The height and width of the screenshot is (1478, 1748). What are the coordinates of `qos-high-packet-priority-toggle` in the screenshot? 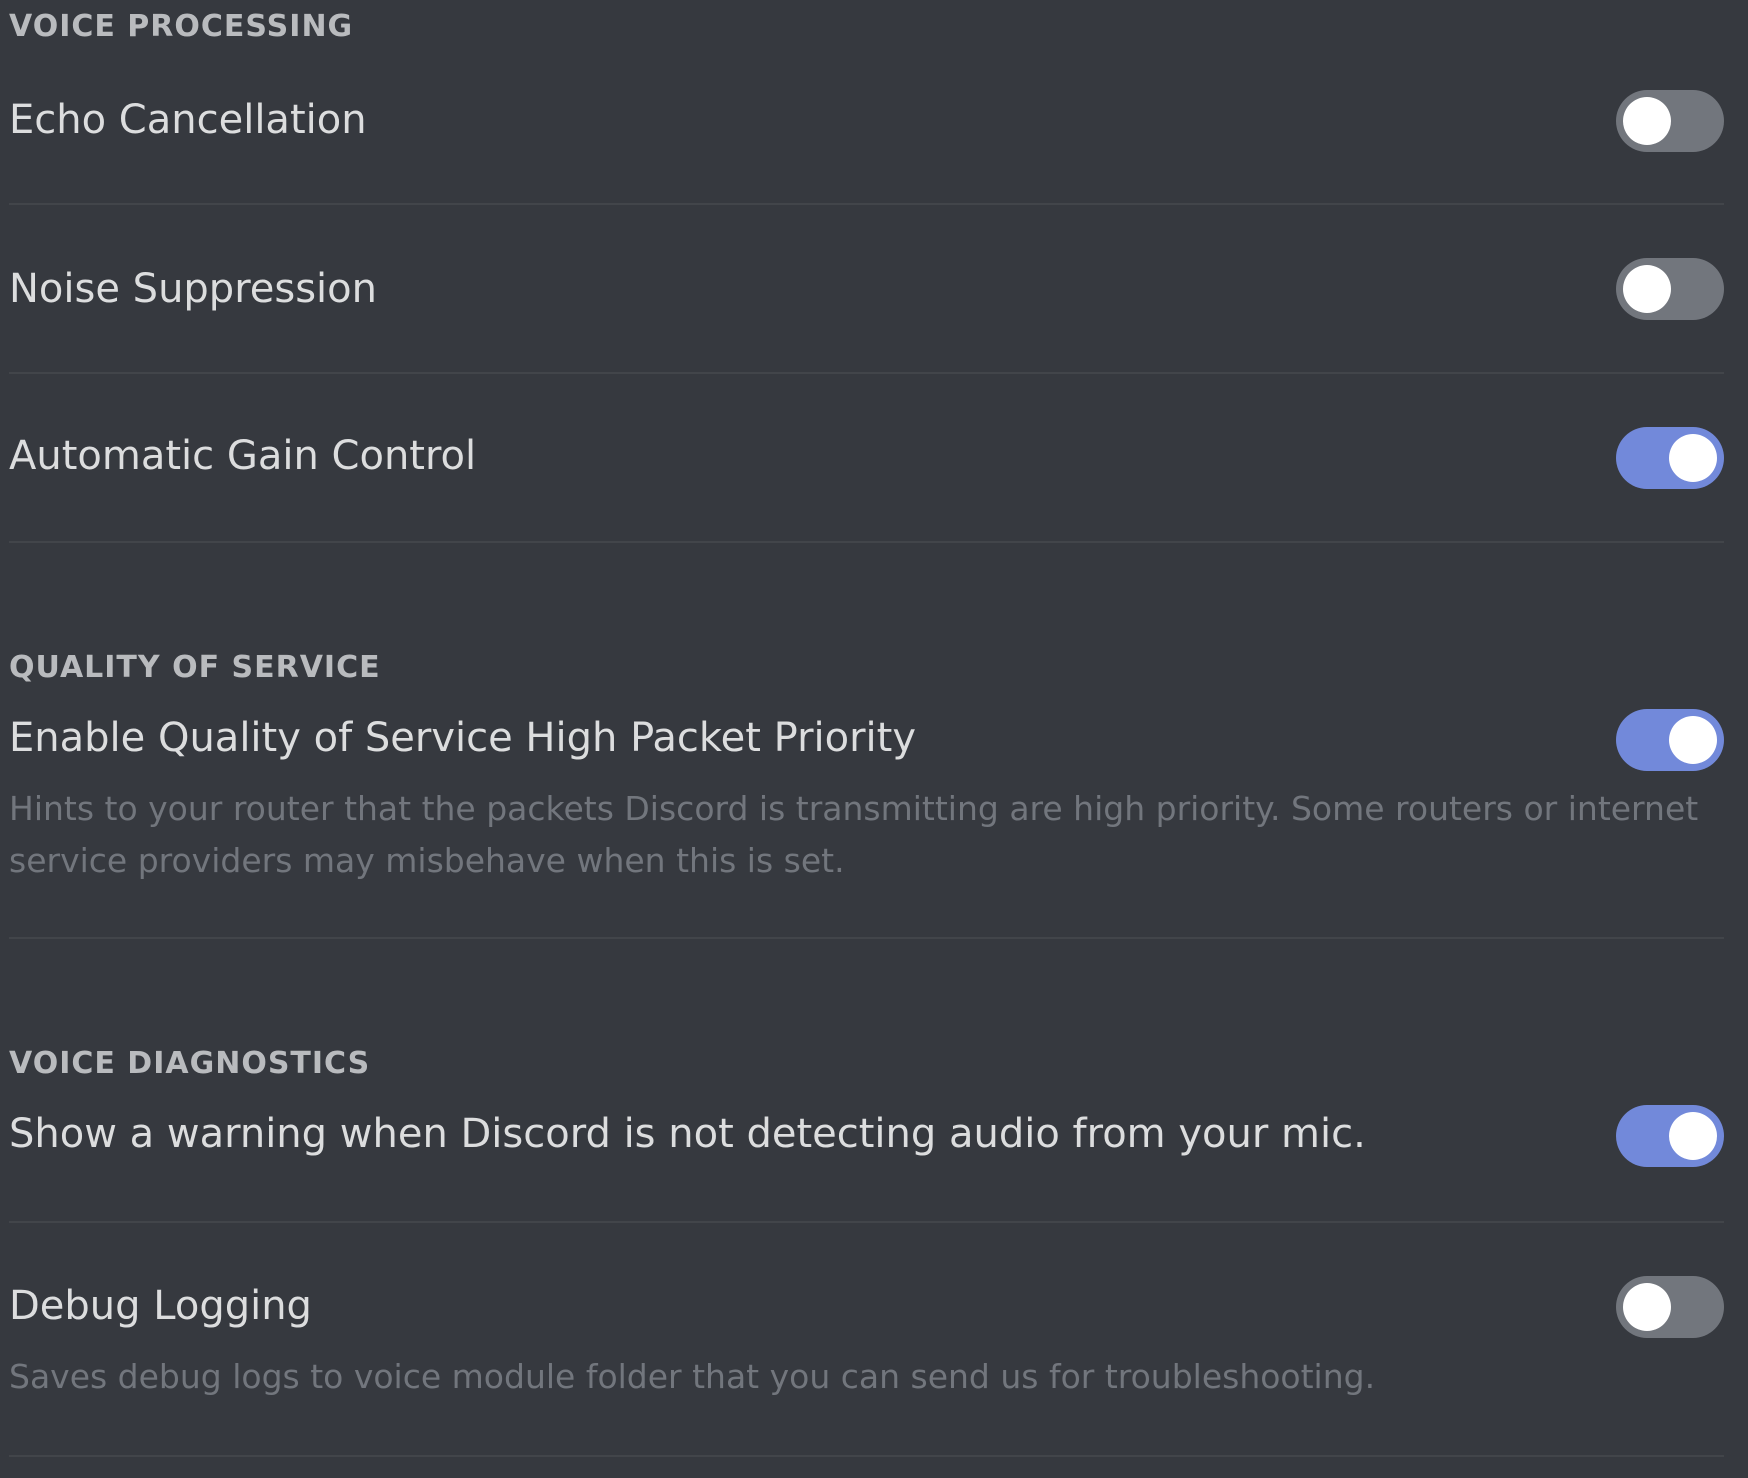 It's located at (1670, 740).